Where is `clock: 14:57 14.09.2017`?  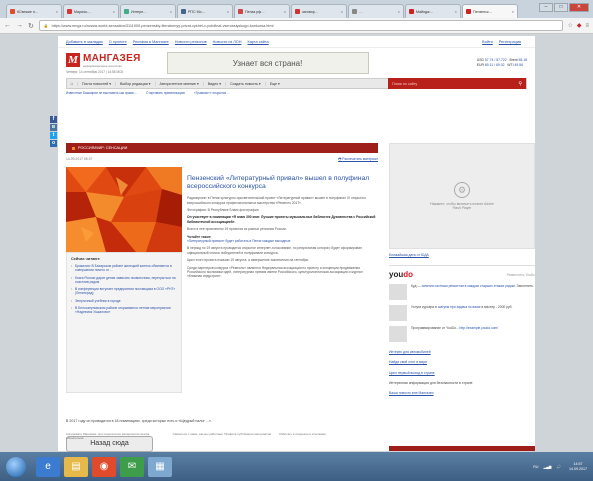 clock: 14:57 14.09.2017 is located at coordinates (578, 466).